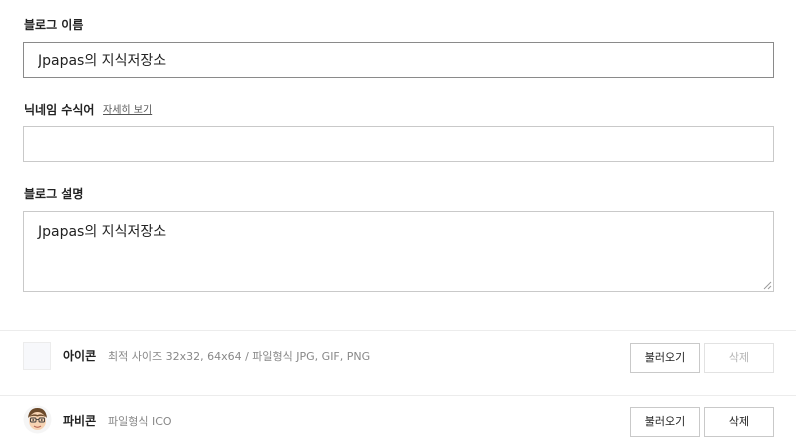 The width and height of the screenshot is (796, 447). I want to click on icon-delete-button: 삭제, so click(739, 358).